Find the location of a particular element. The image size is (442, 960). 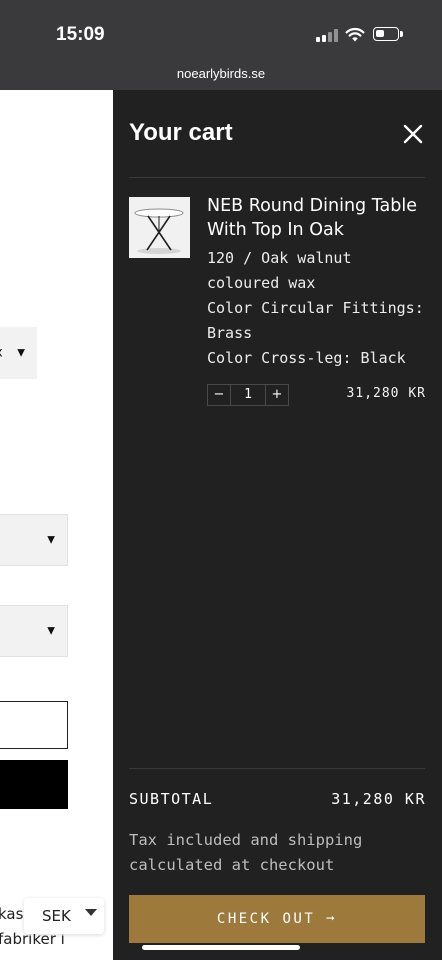

status-time: 15:09 is located at coordinates (80, 34).